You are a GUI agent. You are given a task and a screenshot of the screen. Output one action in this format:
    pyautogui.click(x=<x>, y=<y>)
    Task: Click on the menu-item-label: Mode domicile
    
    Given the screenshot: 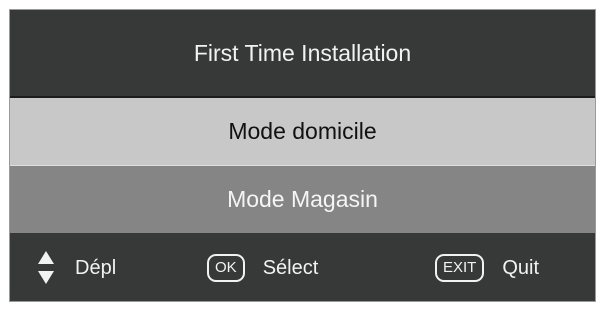 What is the action you would take?
    pyautogui.click(x=302, y=131)
    